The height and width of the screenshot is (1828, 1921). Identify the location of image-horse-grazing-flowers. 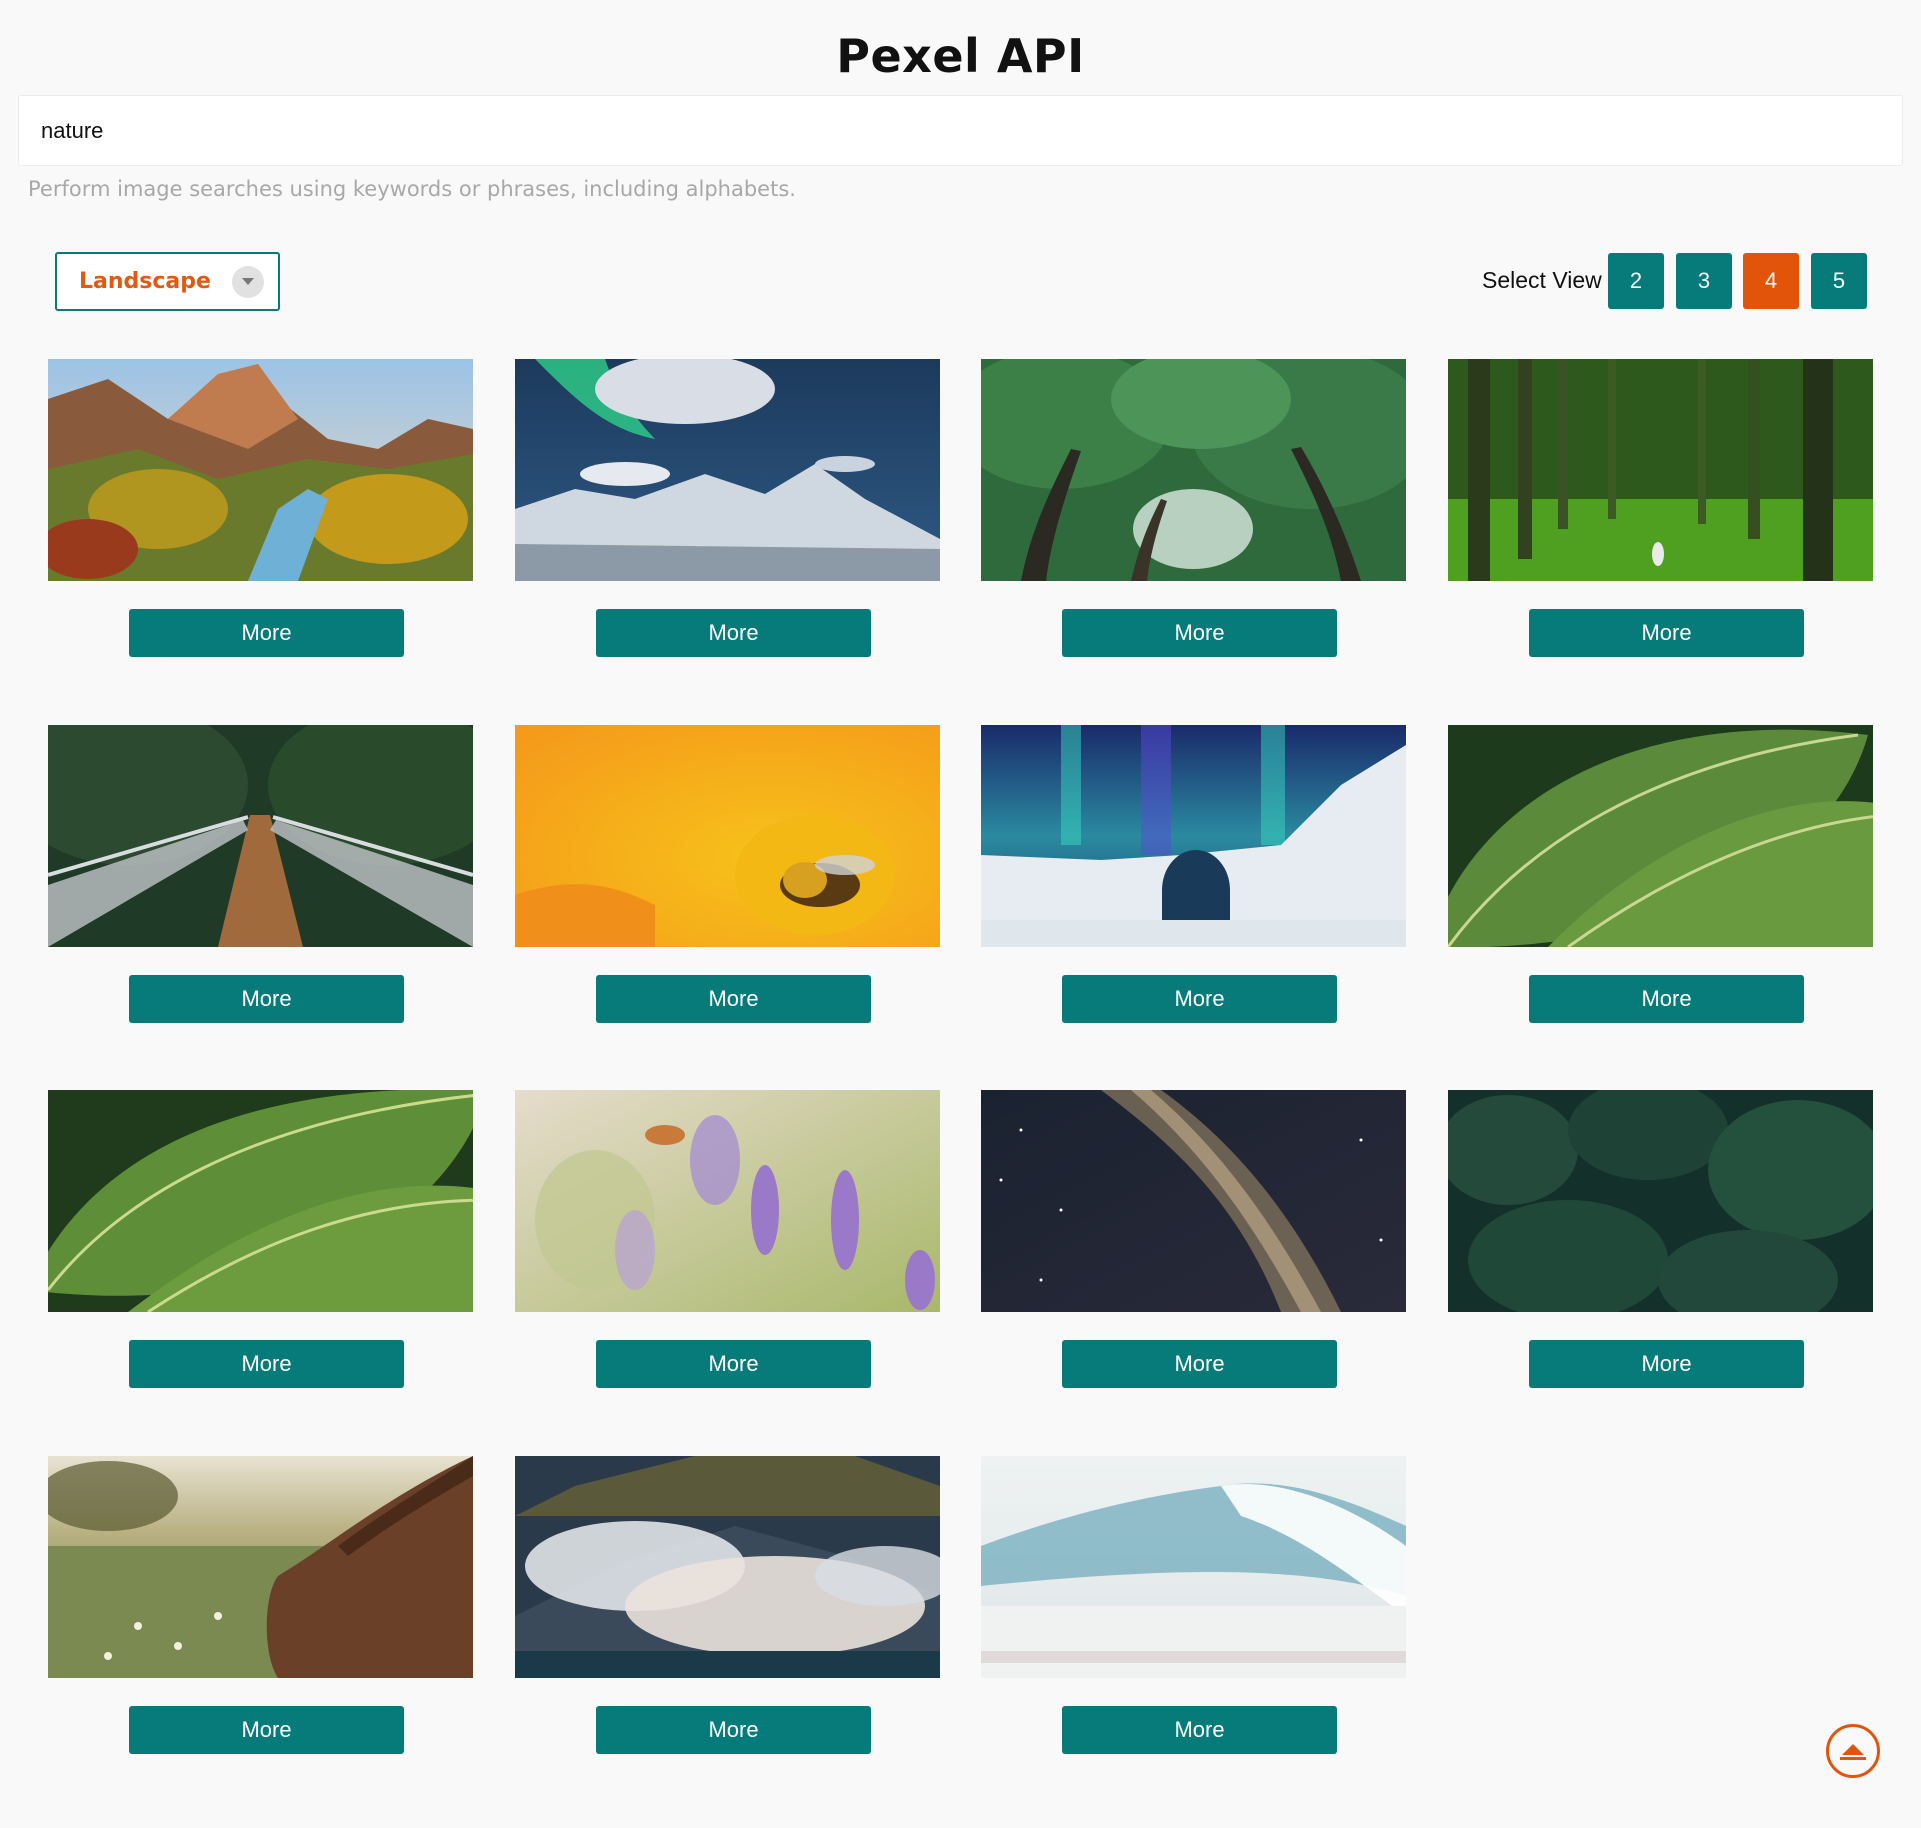
(260, 1567).